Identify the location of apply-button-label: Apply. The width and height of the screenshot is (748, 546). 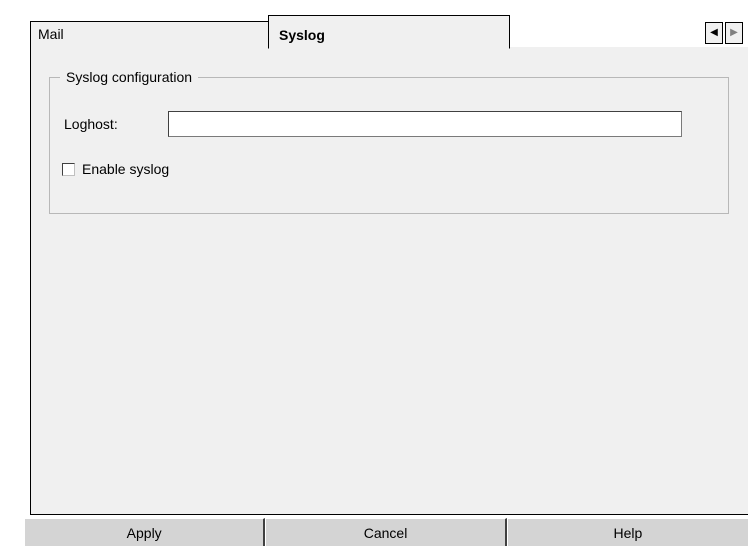
(144, 532).